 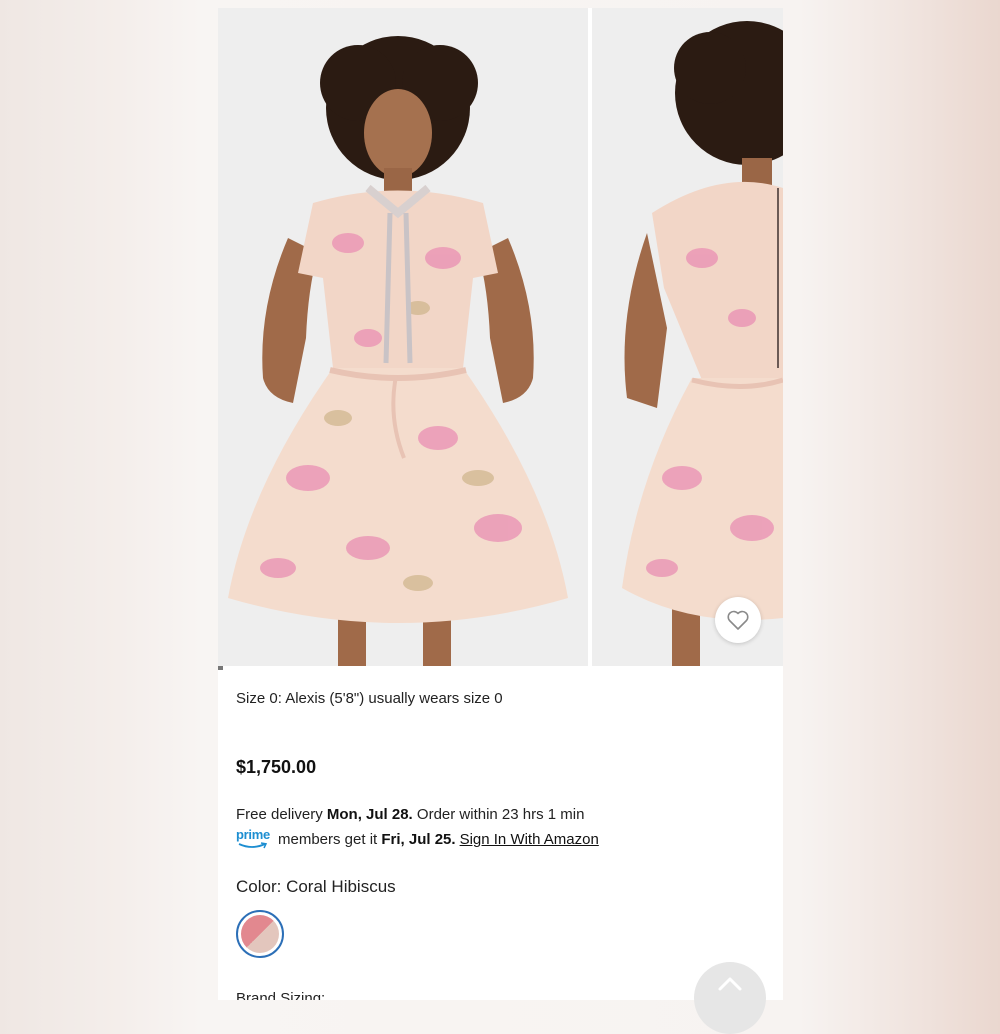 What do you see at coordinates (500, 814) in the screenshot?
I see `delivery-cutoff: Order within 23 hrs 1 min` at bounding box center [500, 814].